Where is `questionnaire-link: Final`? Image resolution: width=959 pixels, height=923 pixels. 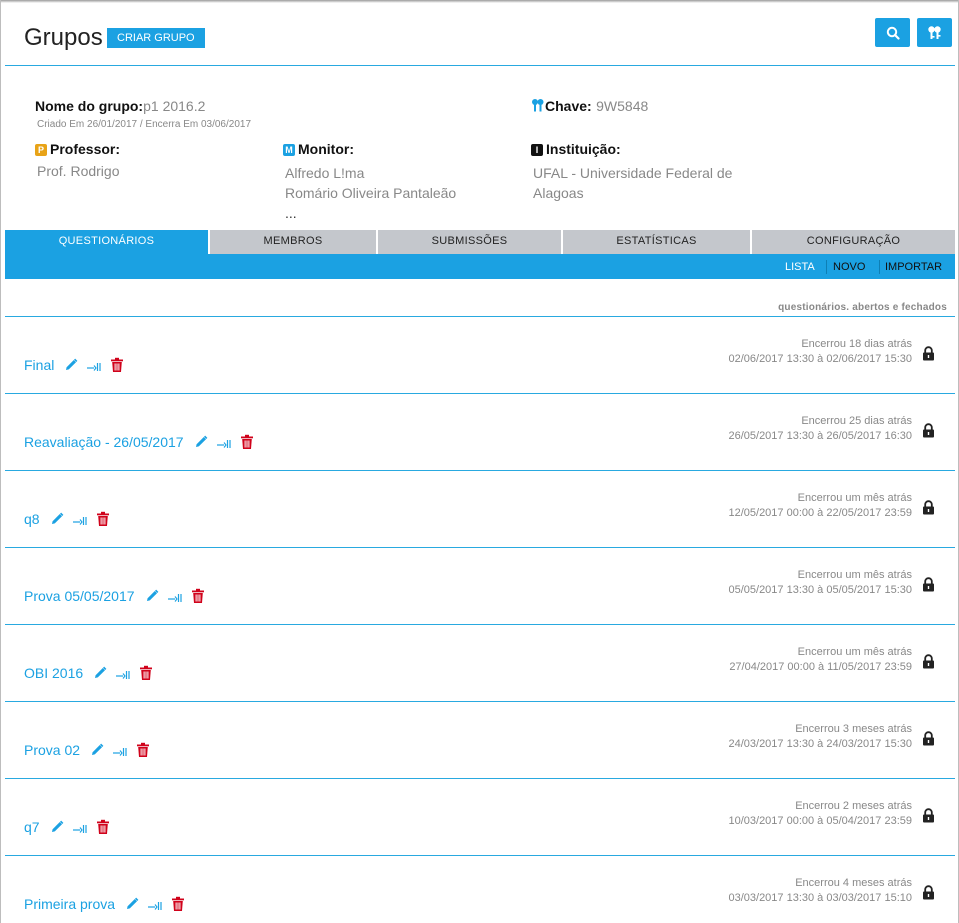
questionnaire-link: Final is located at coordinates (39, 365).